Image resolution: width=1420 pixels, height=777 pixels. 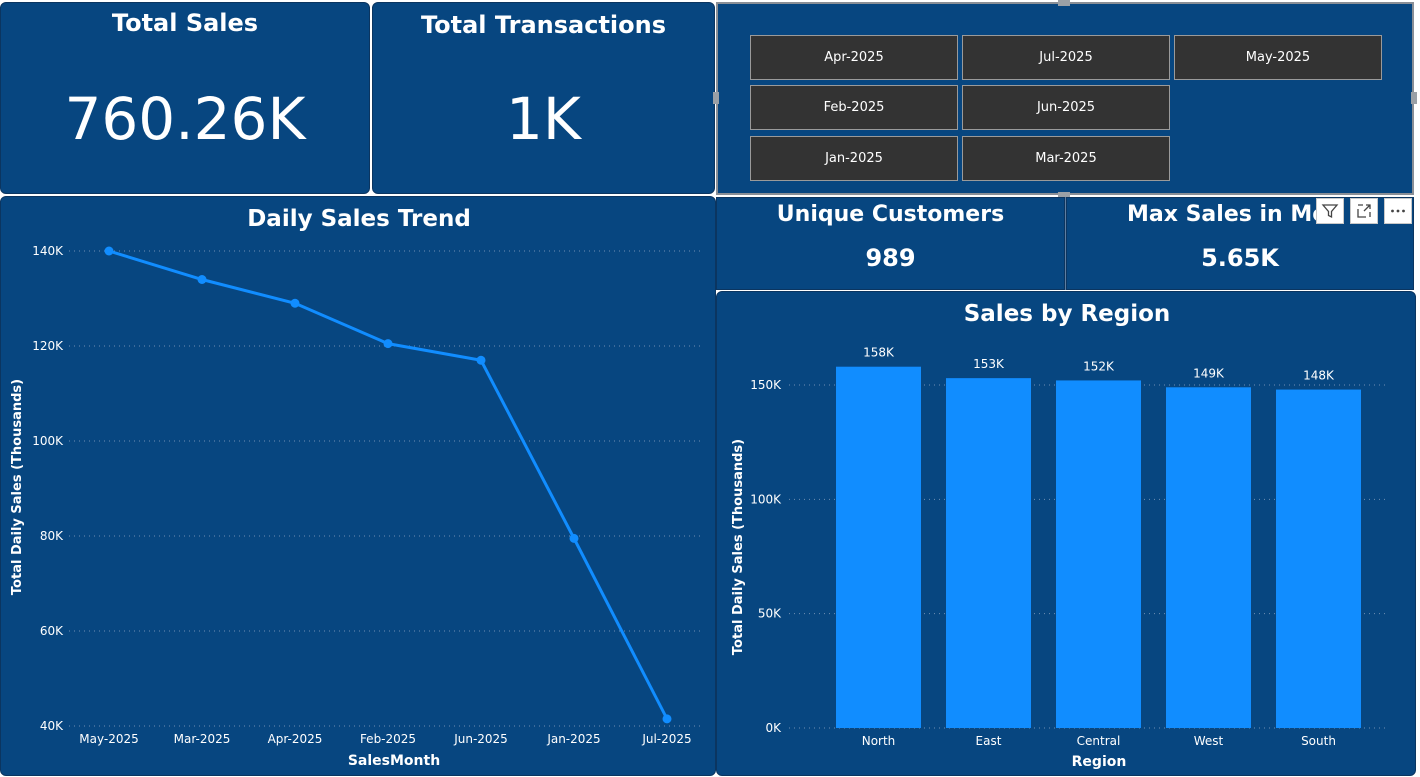 What do you see at coordinates (48, 251) in the screenshot?
I see `y-tick-label: 140K` at bounding box center [48, 251].